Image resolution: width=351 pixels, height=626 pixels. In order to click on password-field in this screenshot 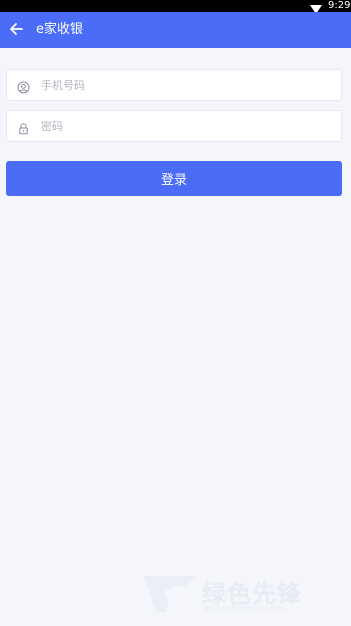, I will do `click(174, 126)`.